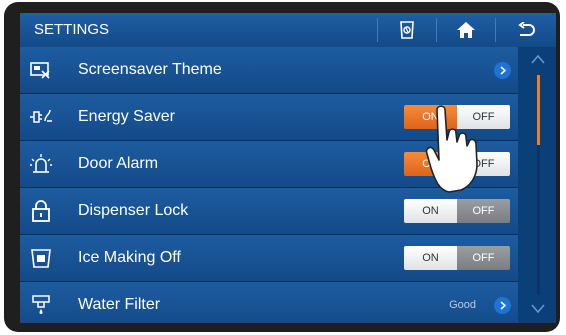 The image size is (566, 335). I want to click on ice-making-off-toggle: ON OFF, so click(457, 258).